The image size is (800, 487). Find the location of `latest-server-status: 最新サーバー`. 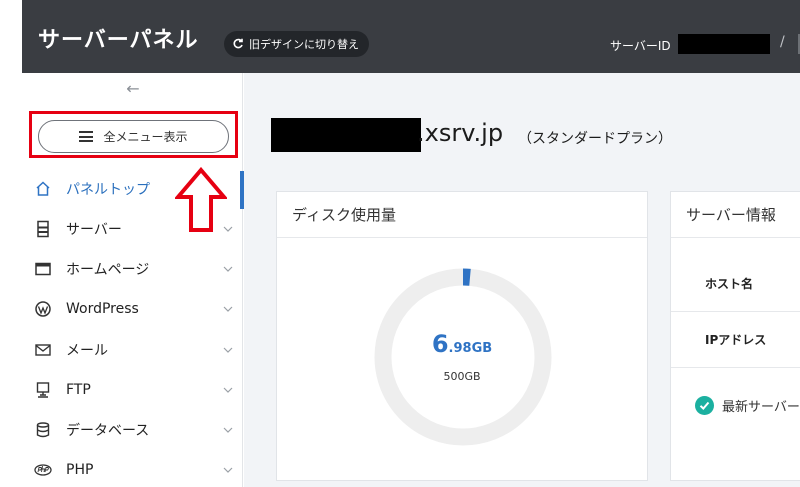

latest-server-status: 最新サーバー is located at coordinates (747, 405).